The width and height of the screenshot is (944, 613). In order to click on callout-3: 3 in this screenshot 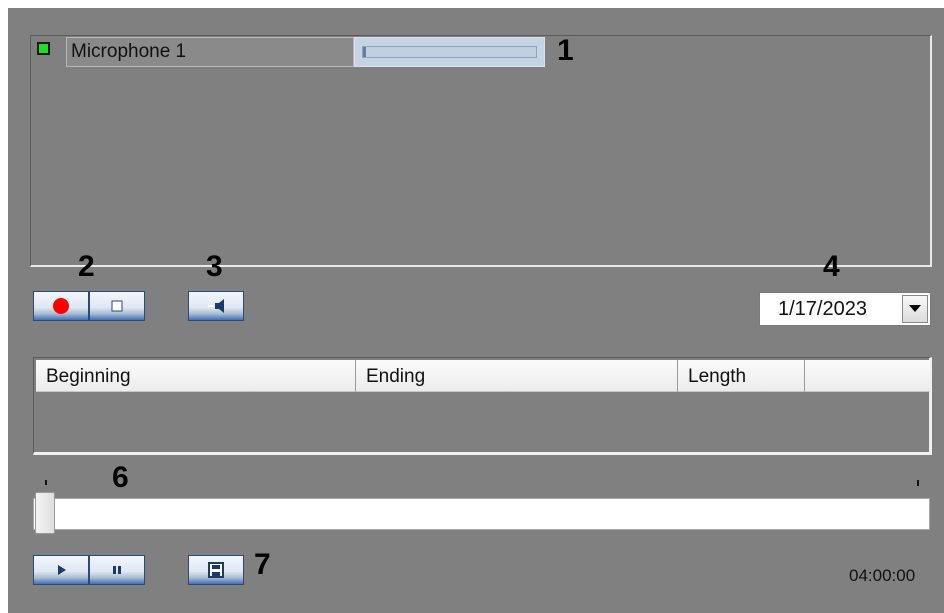, I will do `click(214, 266)`.